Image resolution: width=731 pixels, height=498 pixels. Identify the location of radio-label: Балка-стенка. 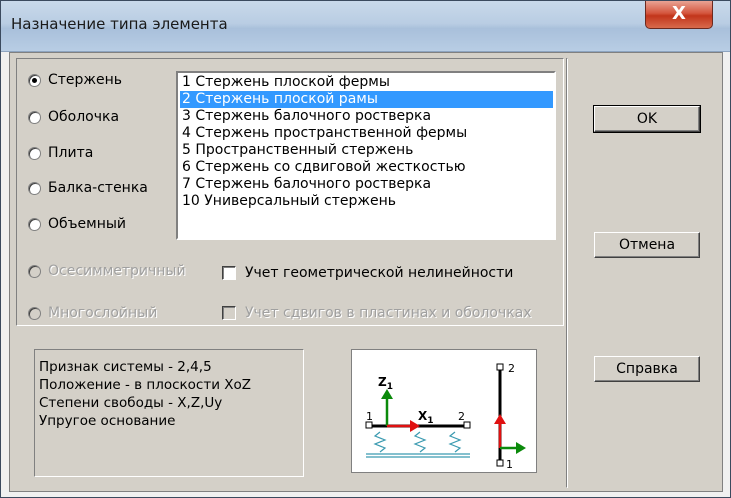
(98, 188).